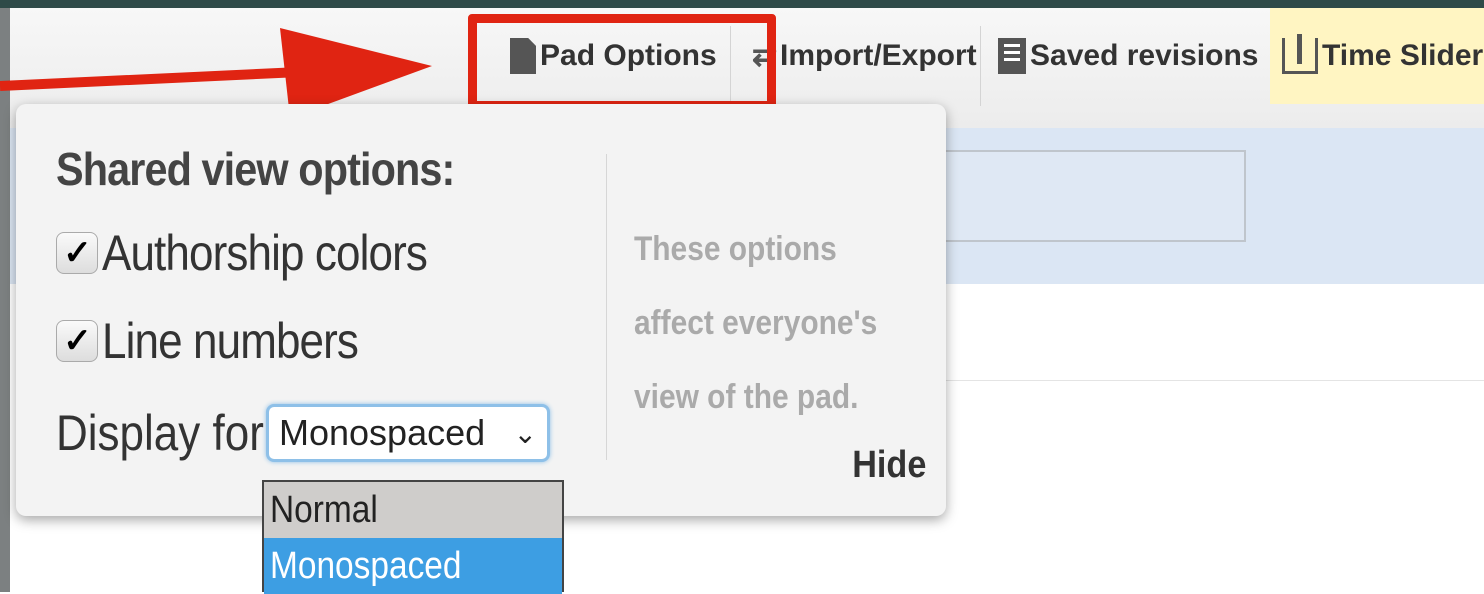 This screenshot has width=1484, height=594. Describe the element at coordinates (1144, 55) in the screenshot. I see `saved-revisions-label: Saved revisions` at that location.